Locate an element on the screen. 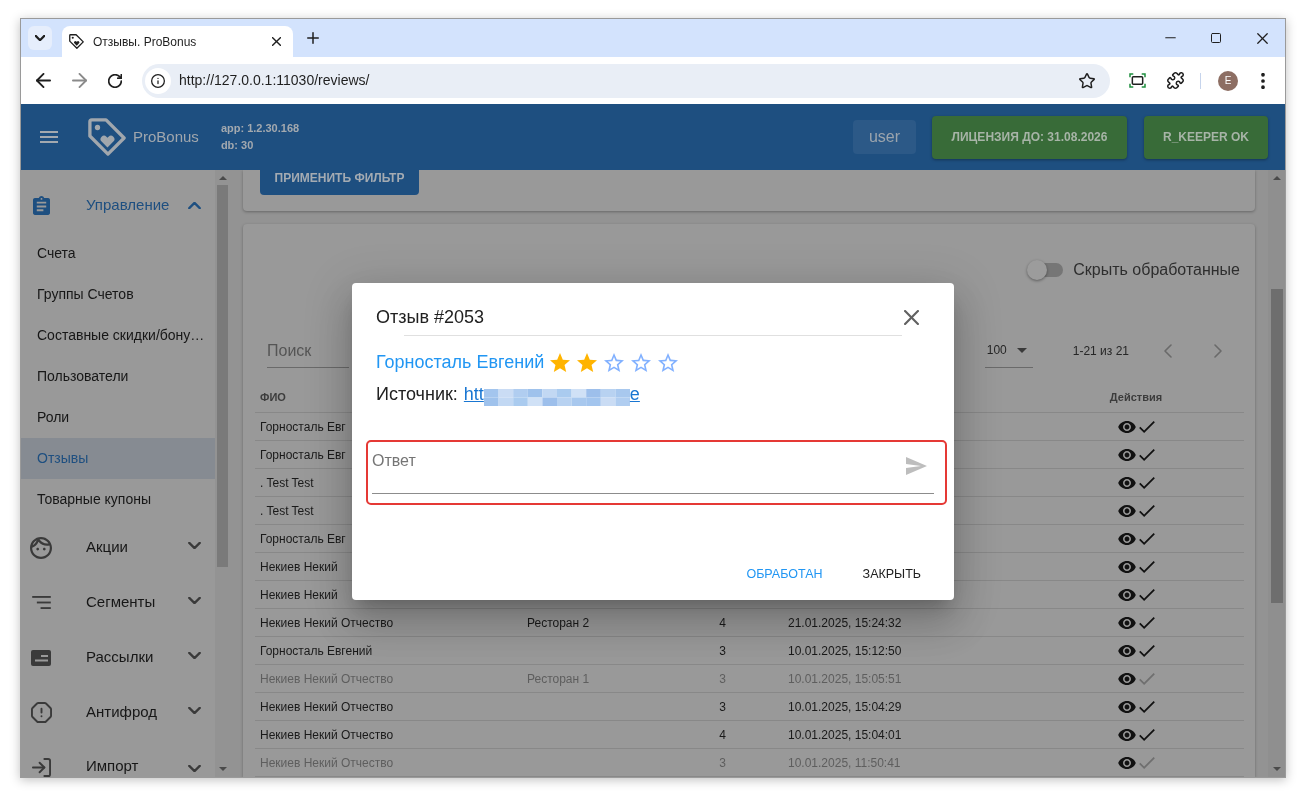 The height and width of the screenshot is (800, 1308). plus-icon is located at coordinates (313, 38).